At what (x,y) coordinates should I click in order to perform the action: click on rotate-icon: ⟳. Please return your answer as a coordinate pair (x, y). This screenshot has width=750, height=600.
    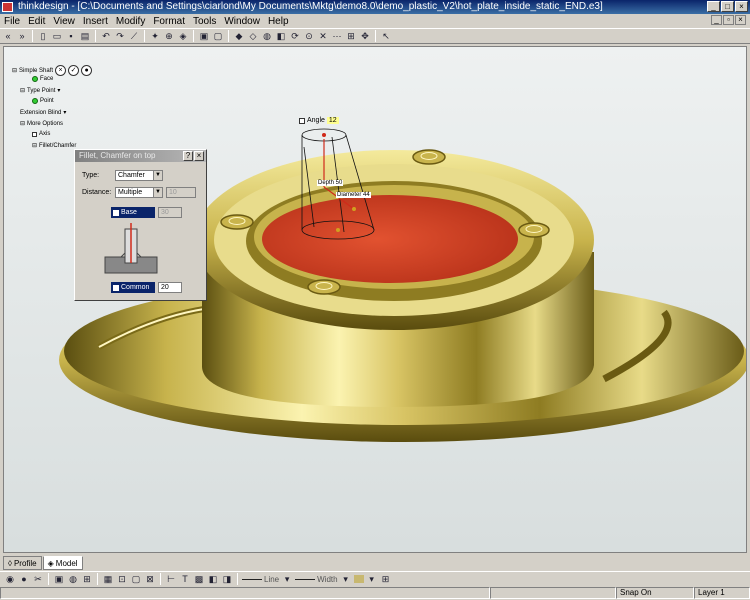
    Looking at the image, I should click on (295, 36).